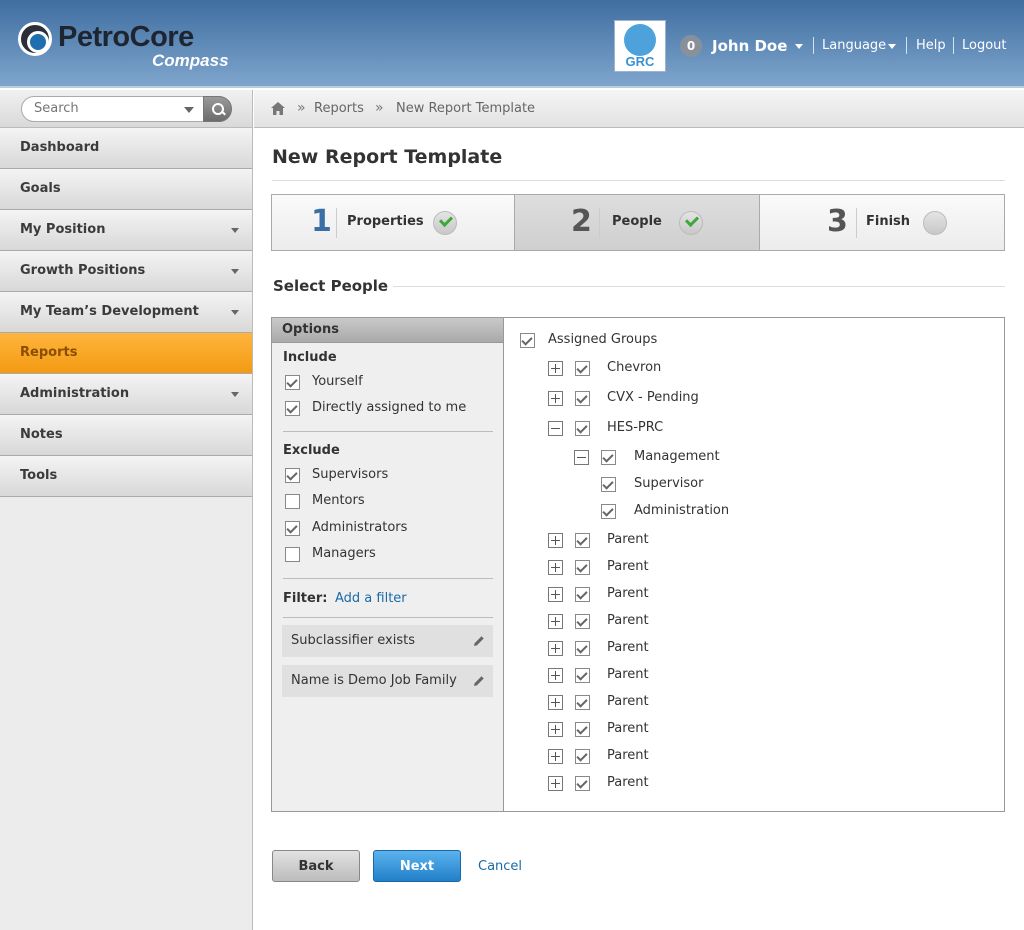  What do you see at coordinates (126, 37) in the screenshot?
I see `logo-text: PetroCore` at bounding box center [126, 37].